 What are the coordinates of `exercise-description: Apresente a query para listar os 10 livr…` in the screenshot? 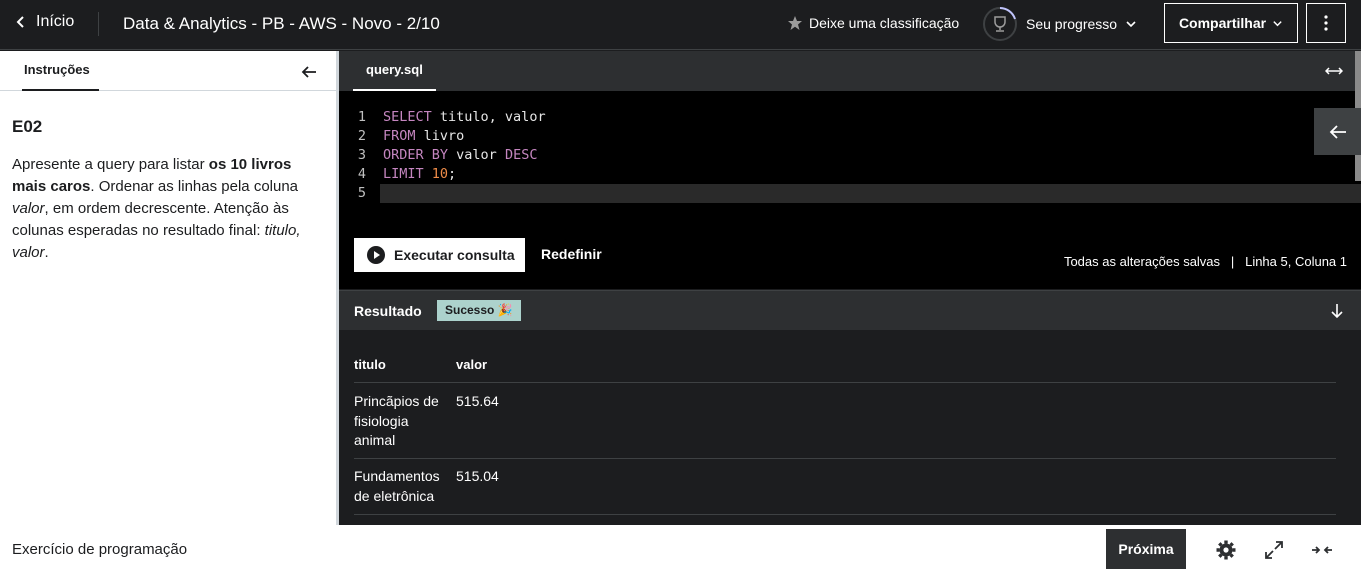 It's located at (164, 209).